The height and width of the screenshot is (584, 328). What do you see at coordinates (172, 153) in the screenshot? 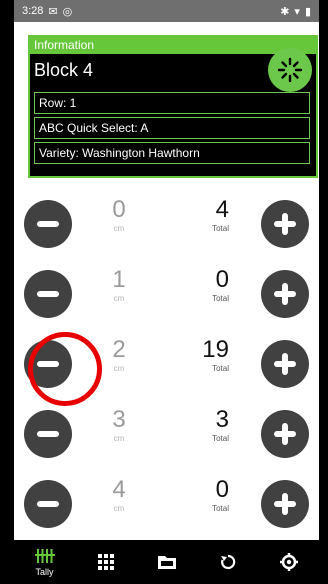
I see `variety-info: Variety: Washington Hawthorn` at bounding box center [172, 153].